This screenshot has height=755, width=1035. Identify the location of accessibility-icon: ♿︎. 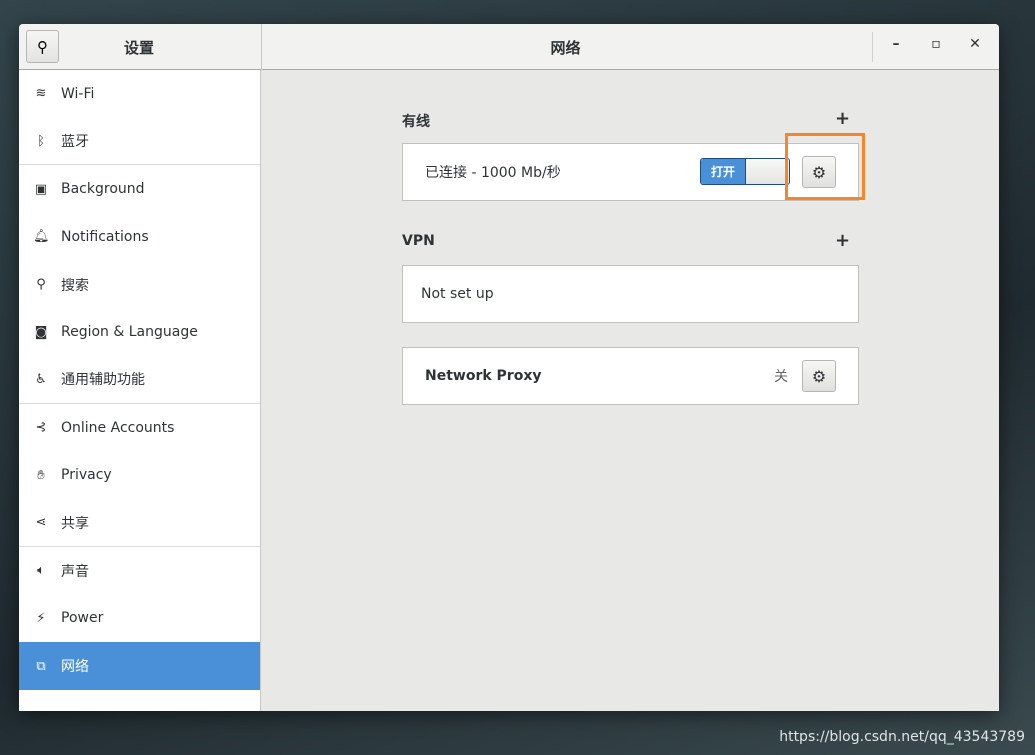
(41, 379).